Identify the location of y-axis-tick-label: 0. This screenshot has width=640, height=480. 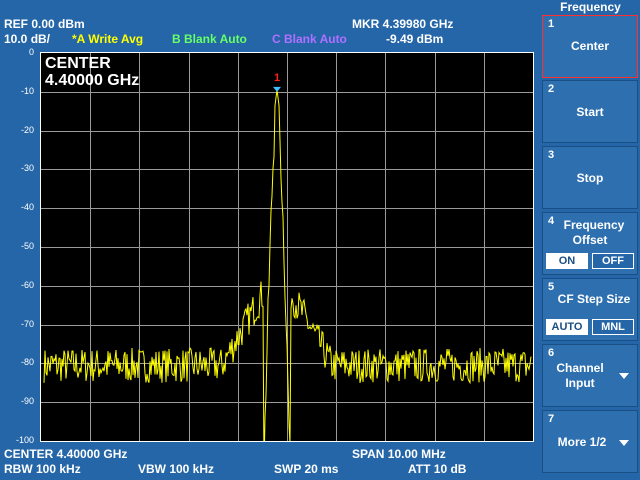
(31, 52).